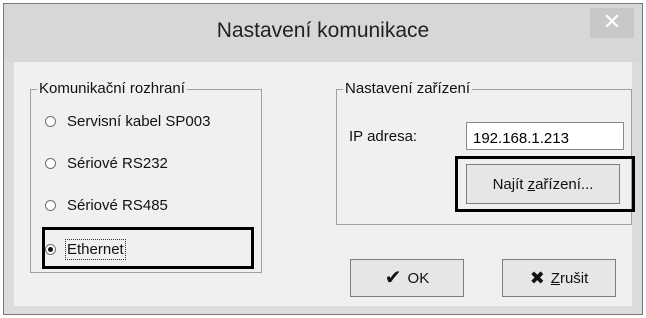  What do you see at coordinates (323, 30) in the screenshot?
I see `dialog-title: Nastavení komunikace` at bounding box center [323, 30].